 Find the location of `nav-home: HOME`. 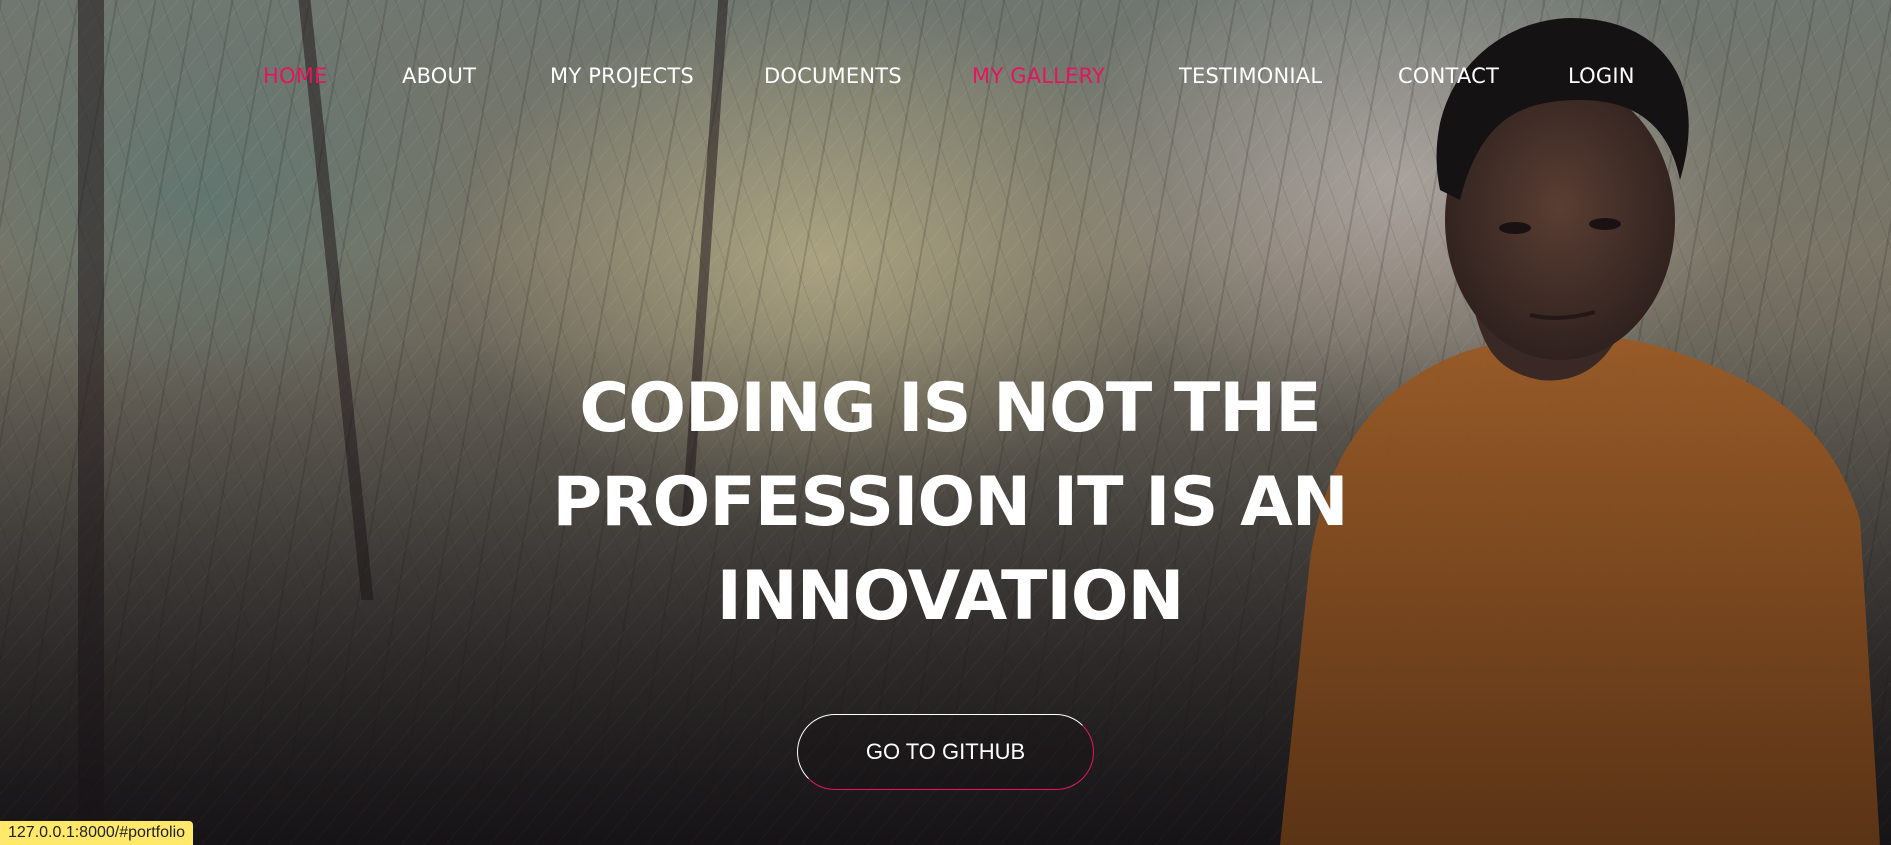

nav-home: HOME is located at coordinates (295, 76).